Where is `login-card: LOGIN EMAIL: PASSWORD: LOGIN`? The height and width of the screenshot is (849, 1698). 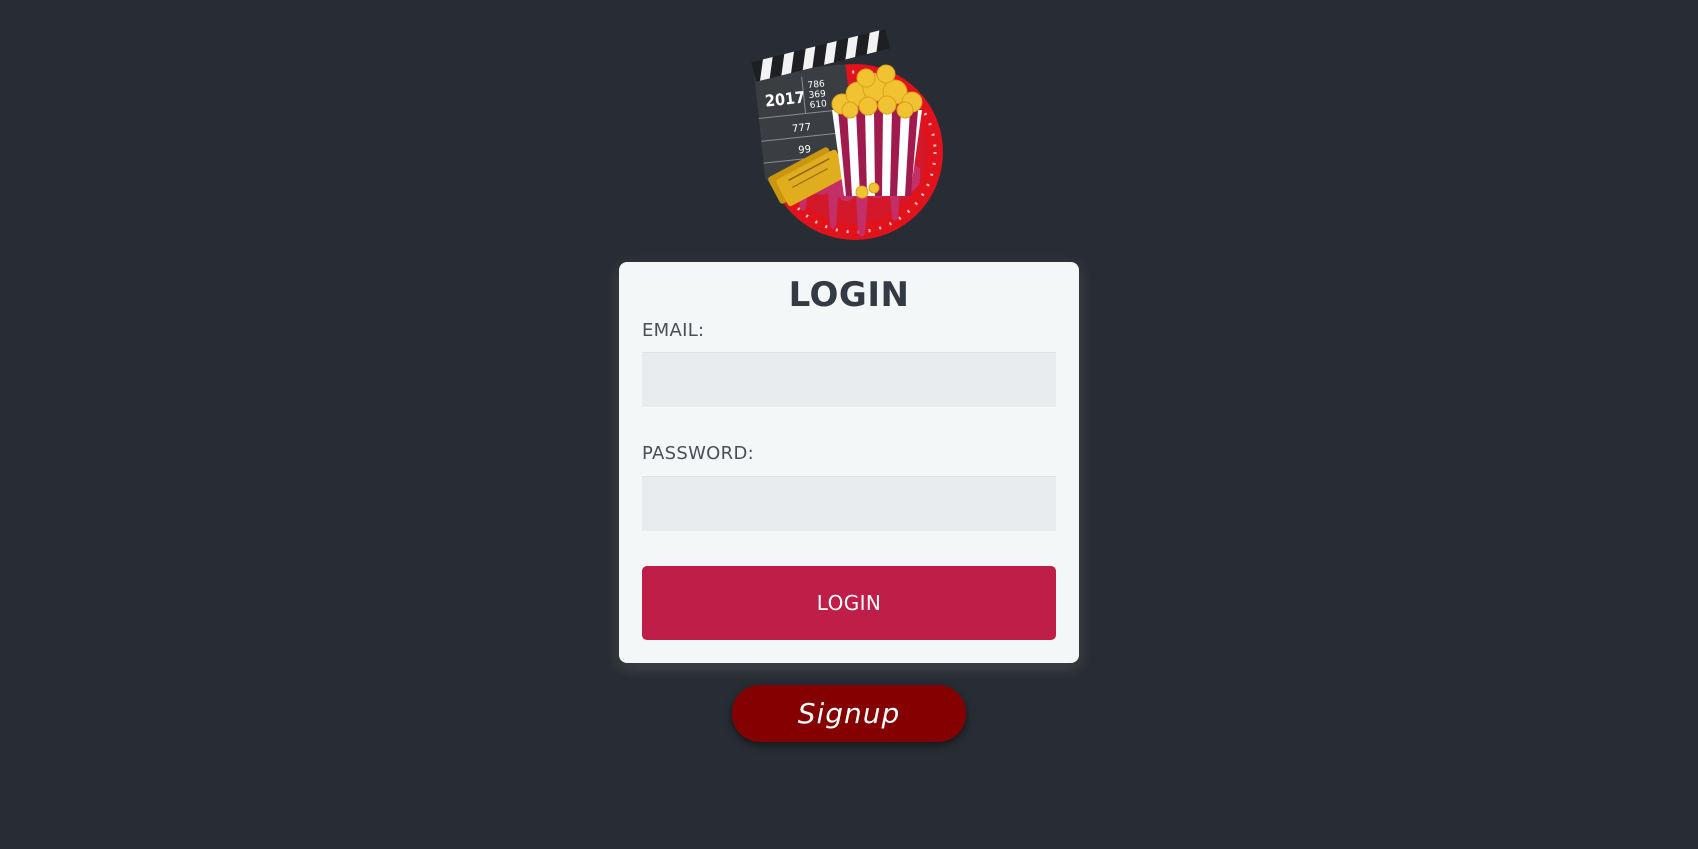
login-card: LOGIN EMAIL: PASSWORD: LOGIN is located at coordinates (849, 462).